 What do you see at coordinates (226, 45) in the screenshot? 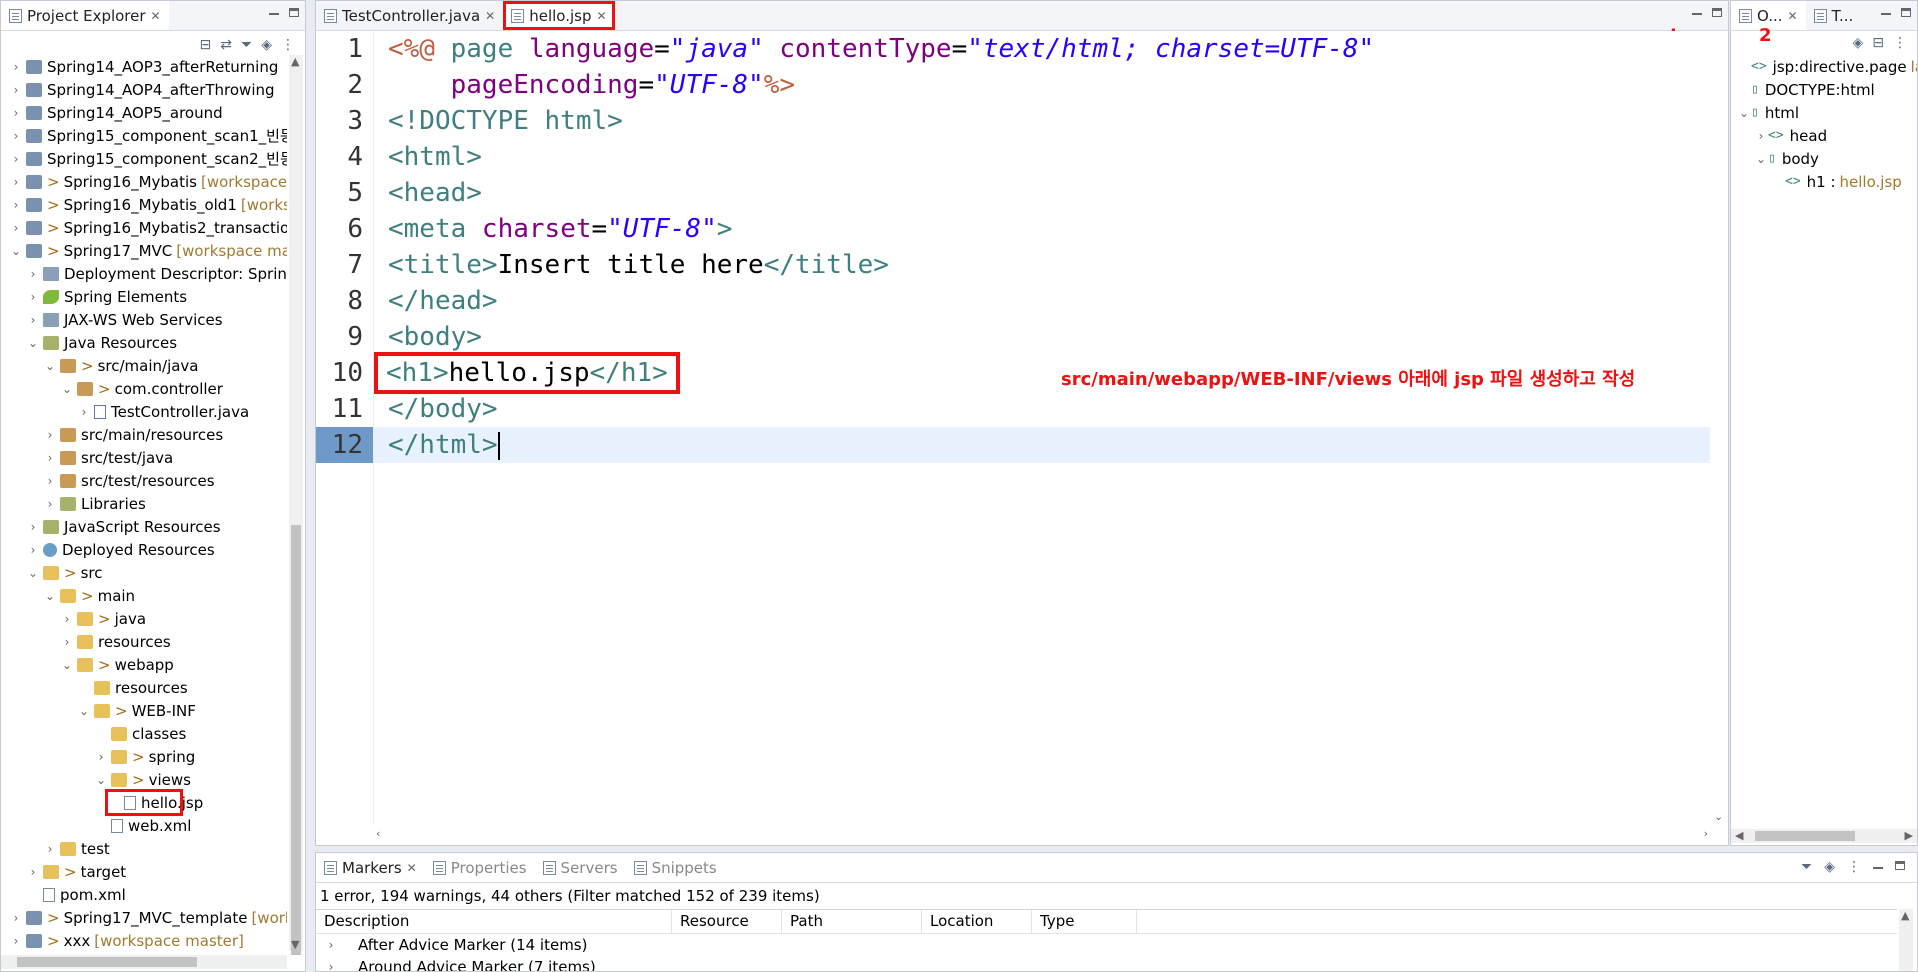
I see `link-editor-icon: ⇄` at bounding box center [226, 45].